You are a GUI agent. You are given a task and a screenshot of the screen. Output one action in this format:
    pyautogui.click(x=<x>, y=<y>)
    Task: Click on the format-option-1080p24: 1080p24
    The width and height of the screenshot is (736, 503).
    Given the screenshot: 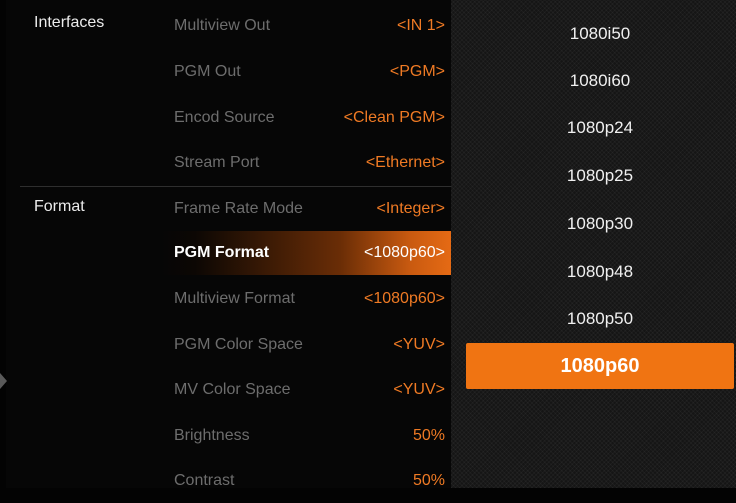 What is the action you would take?
    pyautogui.click(x=600, y=128)
    